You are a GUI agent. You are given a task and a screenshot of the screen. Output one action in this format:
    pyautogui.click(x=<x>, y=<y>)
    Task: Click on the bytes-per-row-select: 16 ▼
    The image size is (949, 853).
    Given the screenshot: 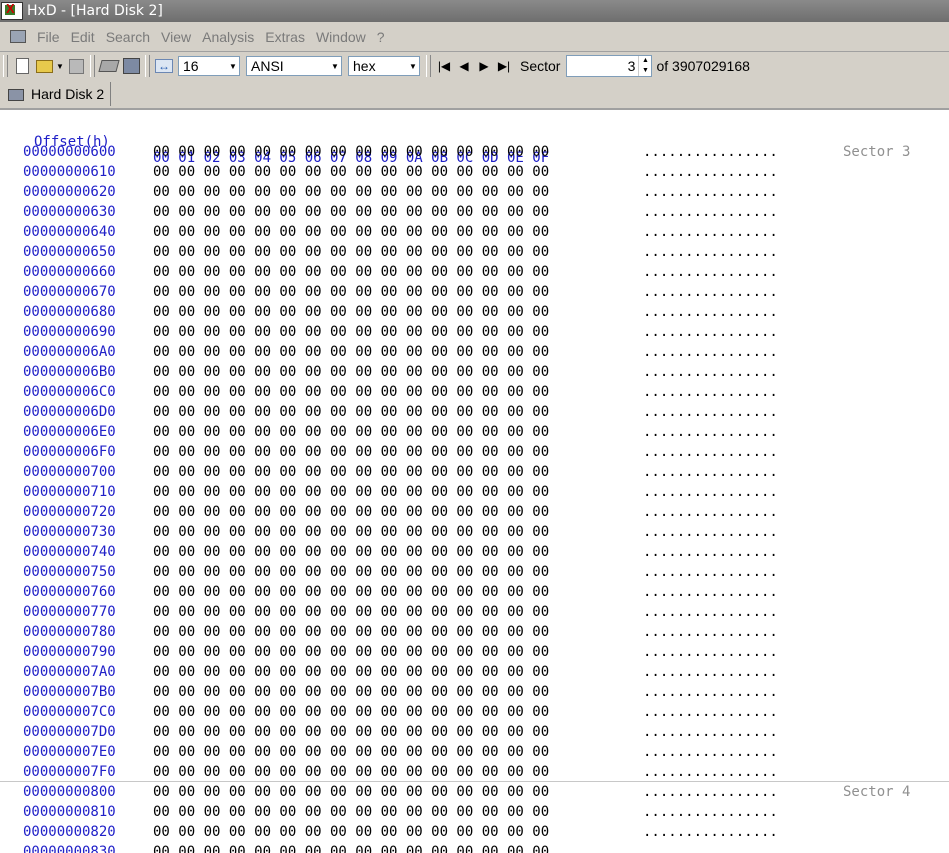 What is the action you would take?
    pyautogui.click(x=209, y=66)
    